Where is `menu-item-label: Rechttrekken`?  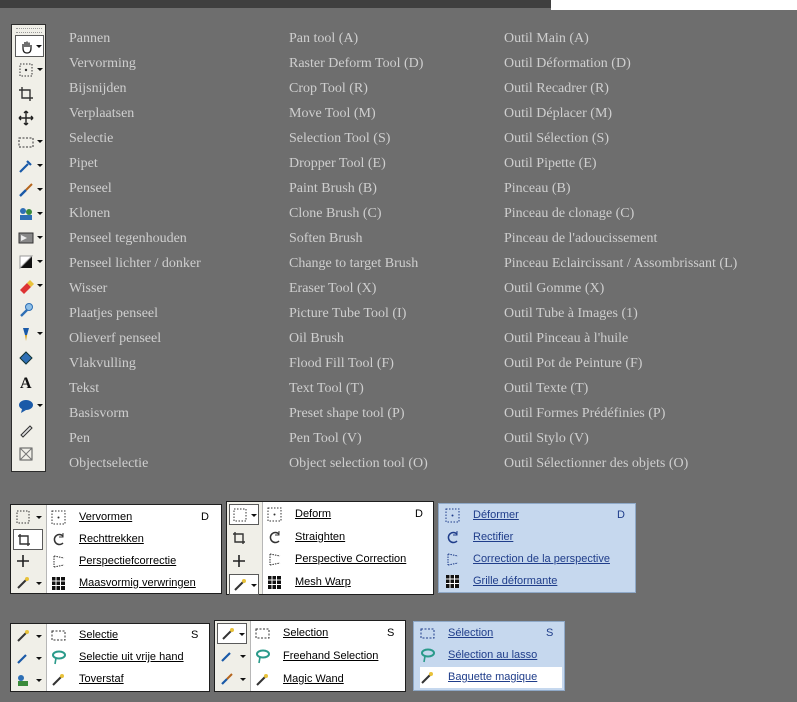
menu-item-label: Rechttrekken is located at coordinates (111, 539).